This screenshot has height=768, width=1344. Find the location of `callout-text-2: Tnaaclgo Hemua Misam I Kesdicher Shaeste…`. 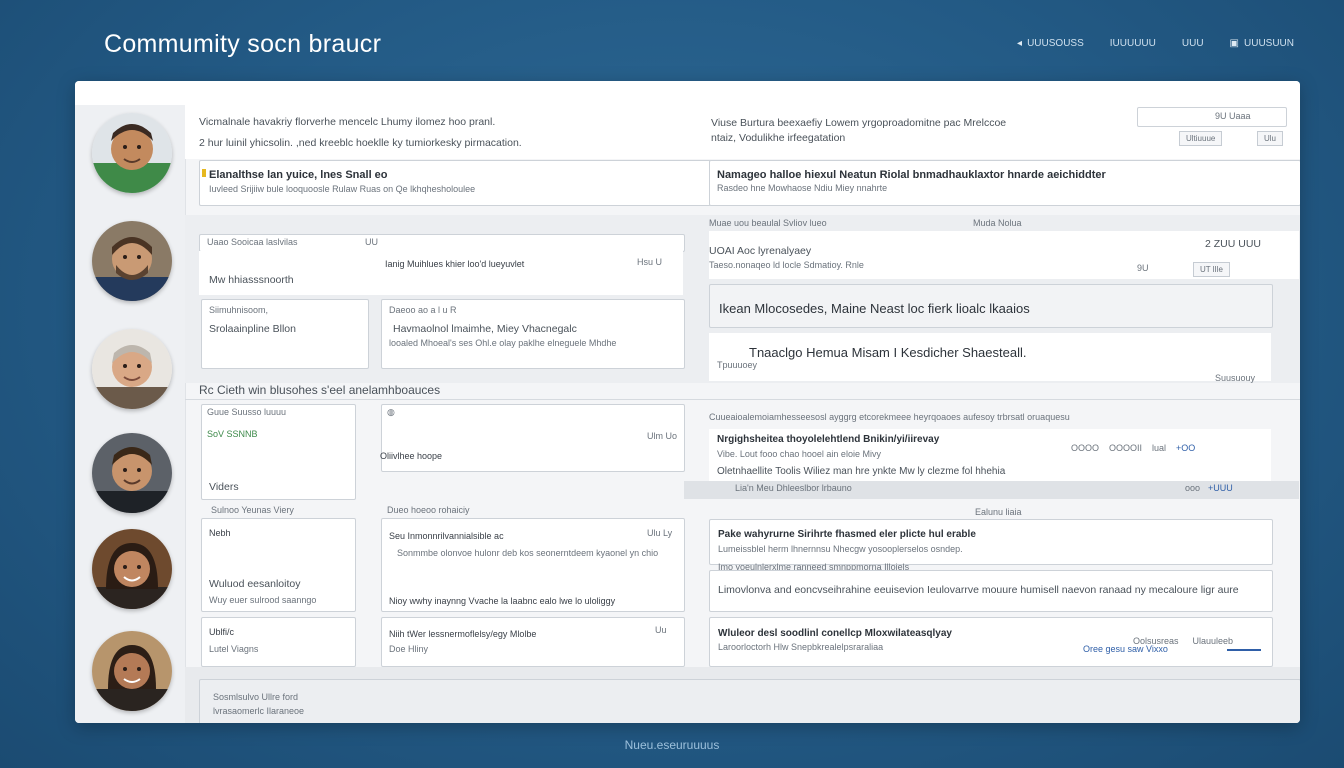

callout-text-2: Tnaaclgo Hemua Misam I Kesdicher Shaeste… is located at coordinates (888, 352).